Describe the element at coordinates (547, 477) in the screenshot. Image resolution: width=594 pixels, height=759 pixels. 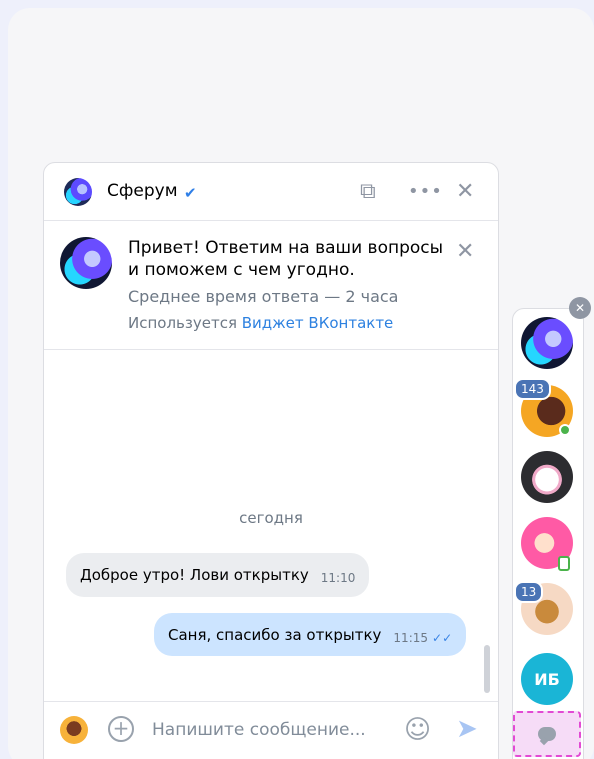
I see `rail-avatar-bunny` at that location.